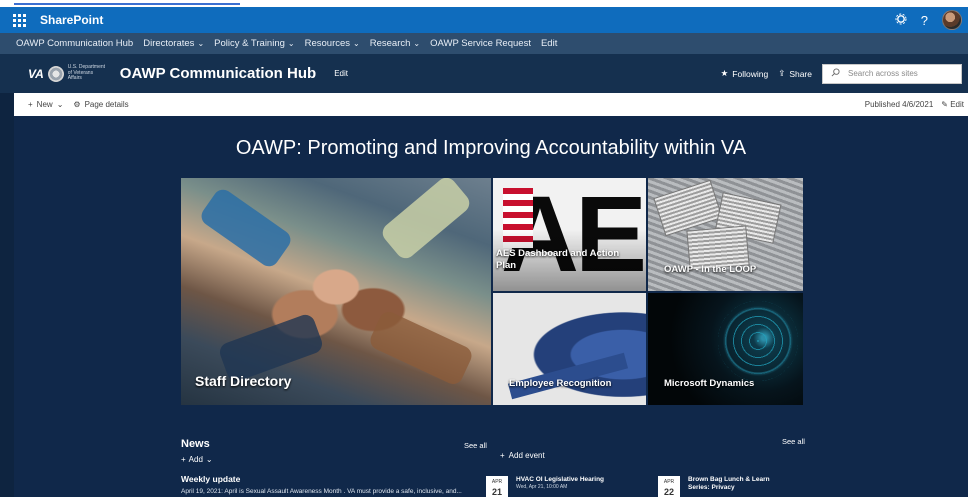 The width and height of the screenshot is (968, 497). I want to click on hubnav-item-resources: Resources ⌄, so click(332, 43).